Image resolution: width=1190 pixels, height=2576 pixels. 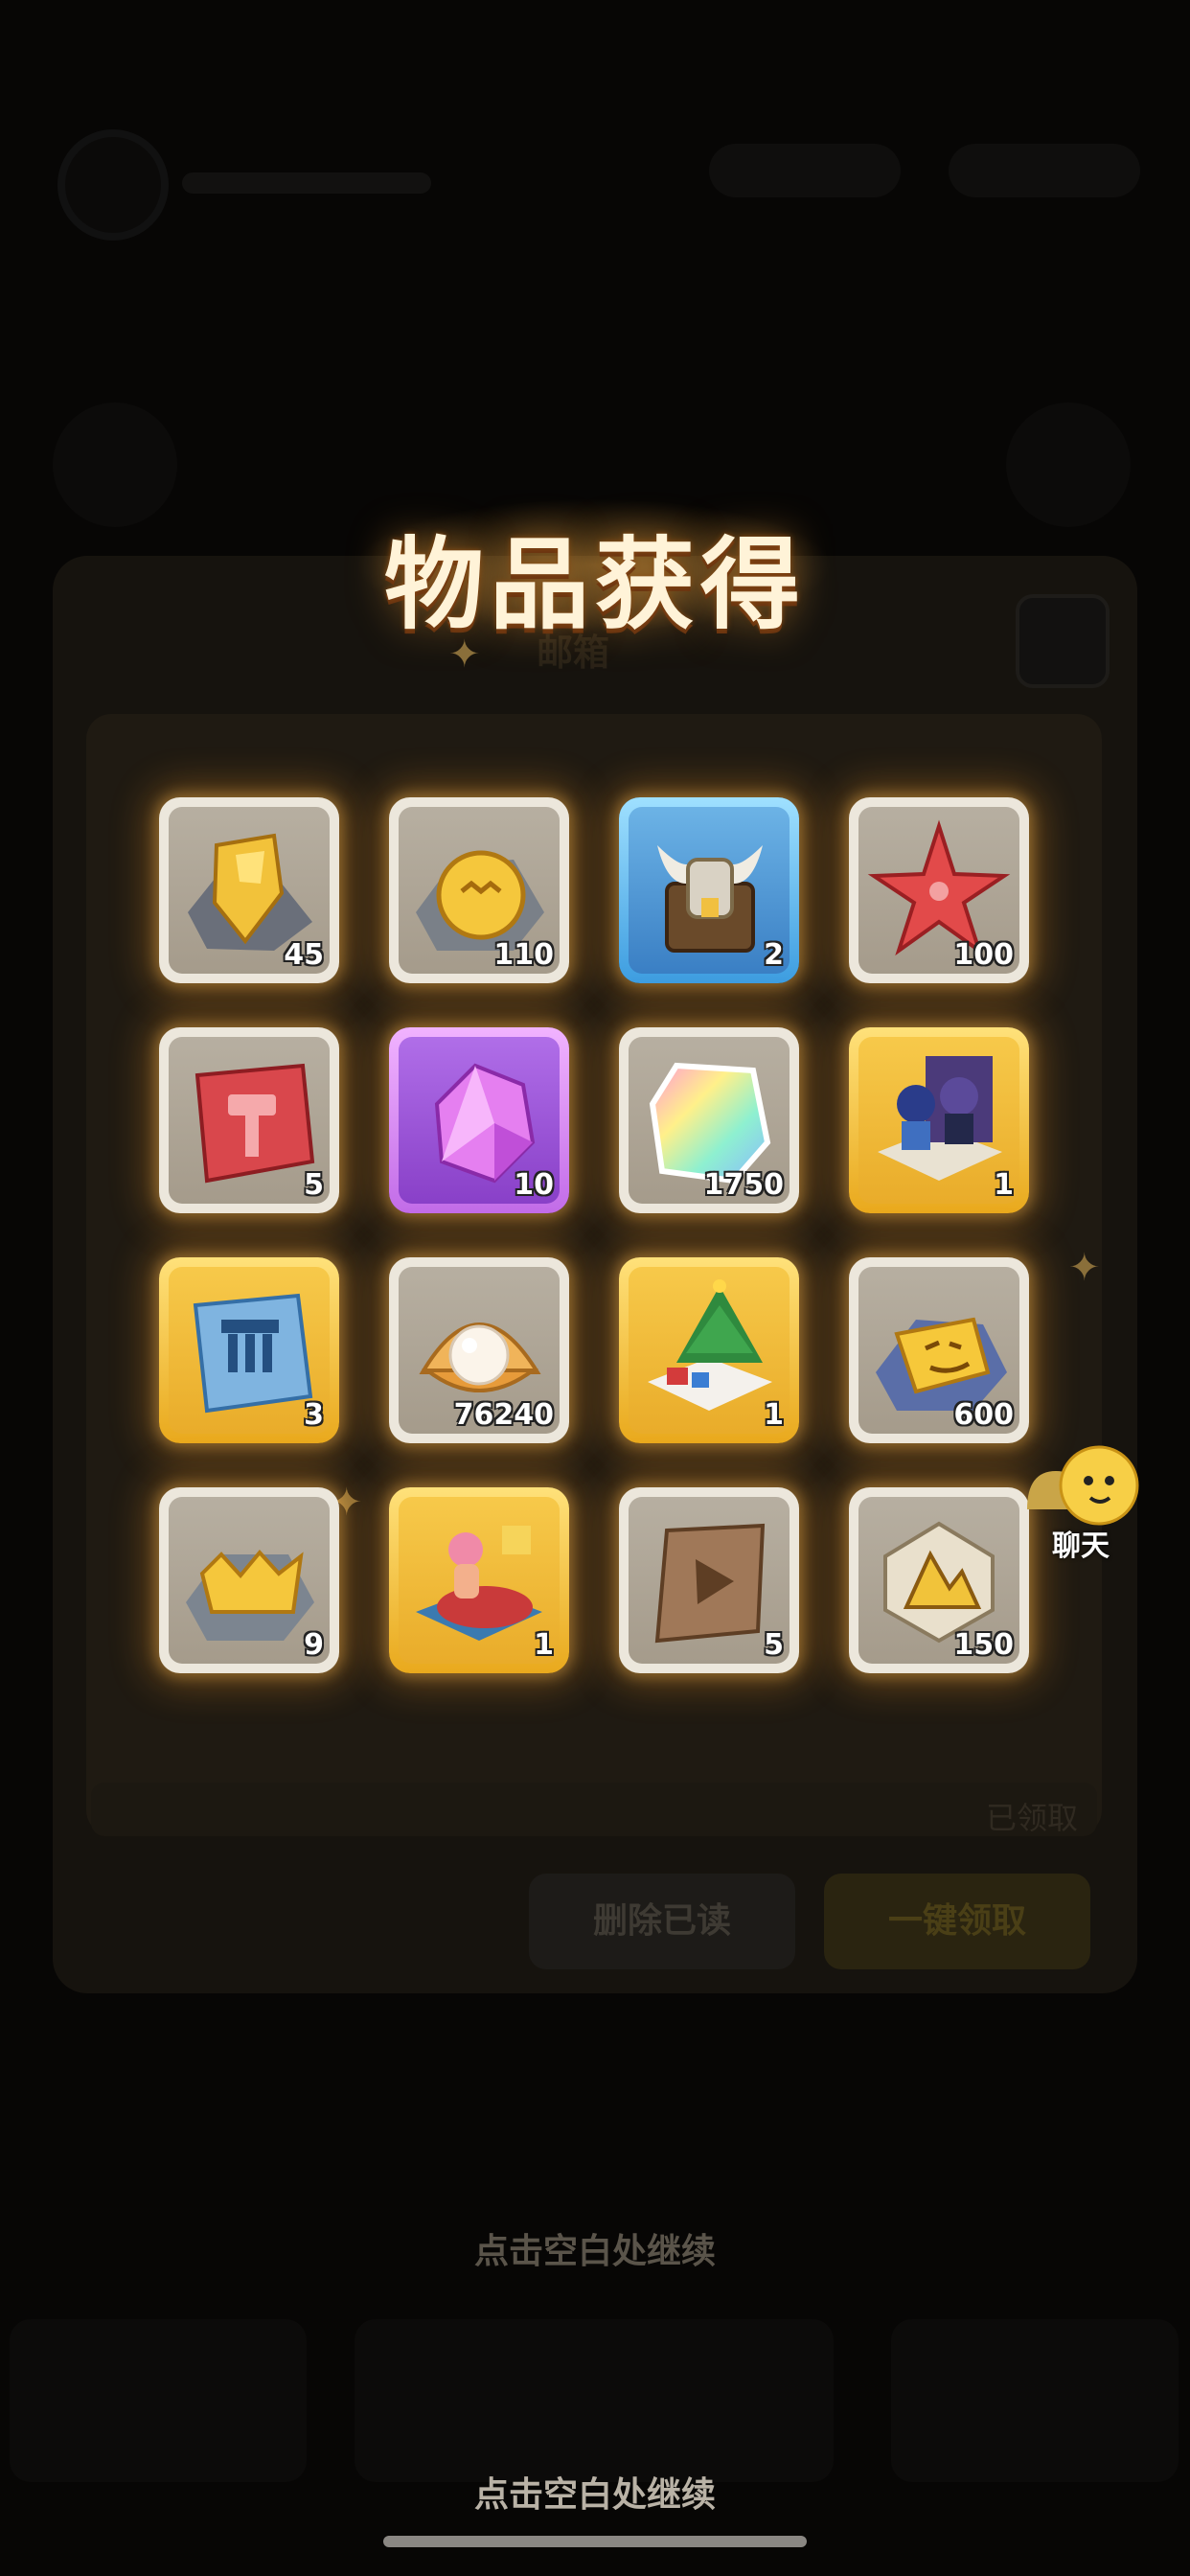 What do you see at coordinates (304, 955) in the screenshot?
I see `item-quantity: 45` at bounding box center [304, 955].